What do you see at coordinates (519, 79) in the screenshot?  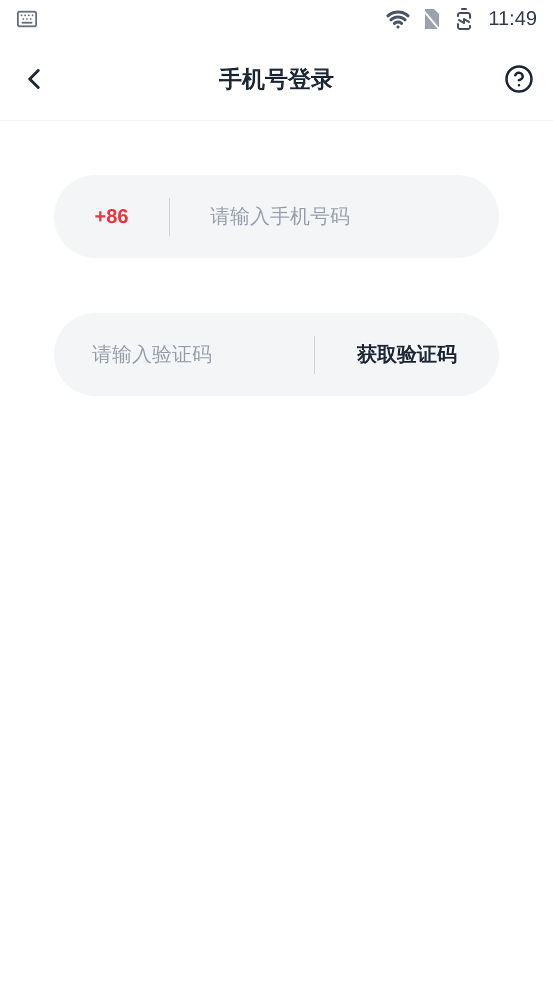 I see `help-icon` at bounding box center [519, 79].